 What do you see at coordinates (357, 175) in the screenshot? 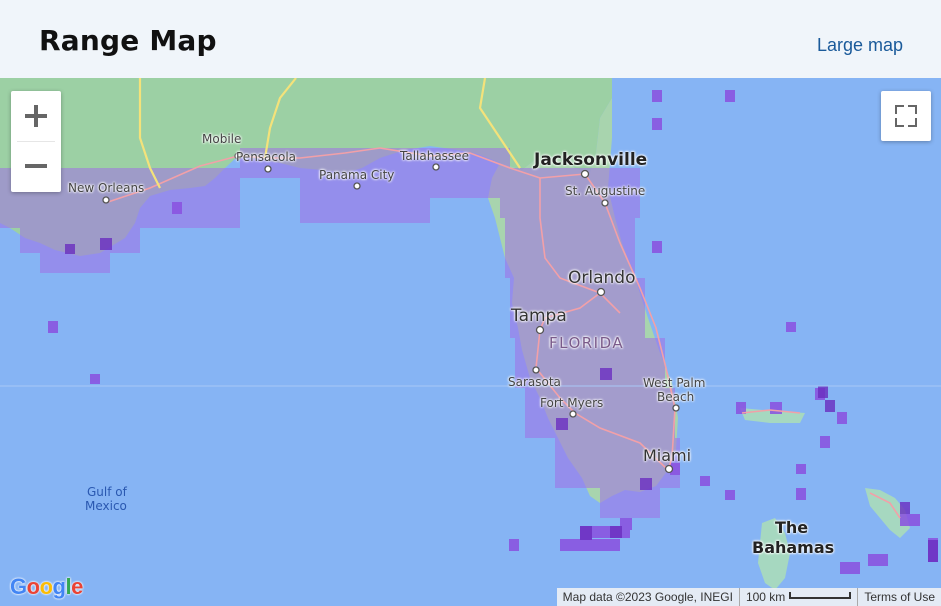
I see `label-panama-city: Panama City` at bounding box center [357, 175].